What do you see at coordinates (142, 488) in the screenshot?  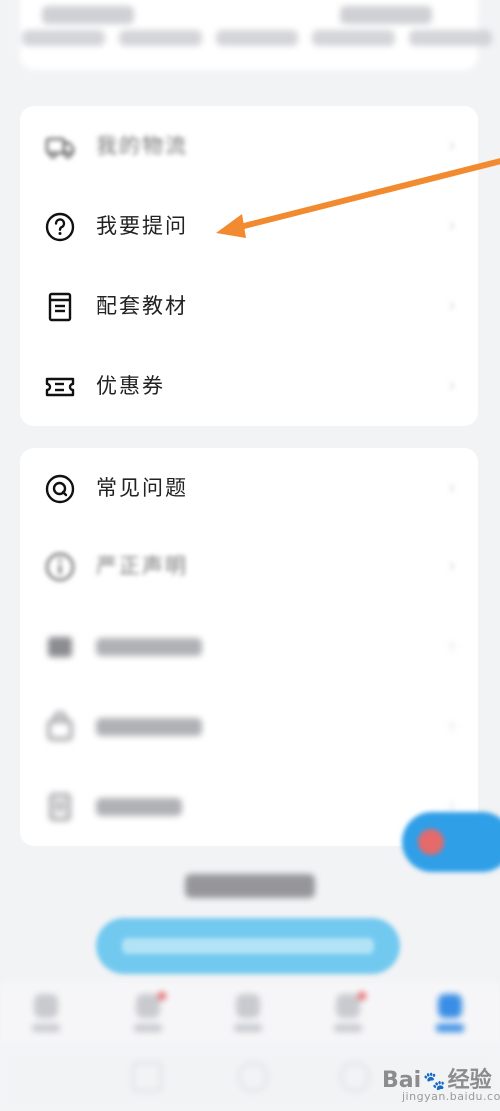 I see `menu-item-label: 常见问题` at bounding box center [142, 488].